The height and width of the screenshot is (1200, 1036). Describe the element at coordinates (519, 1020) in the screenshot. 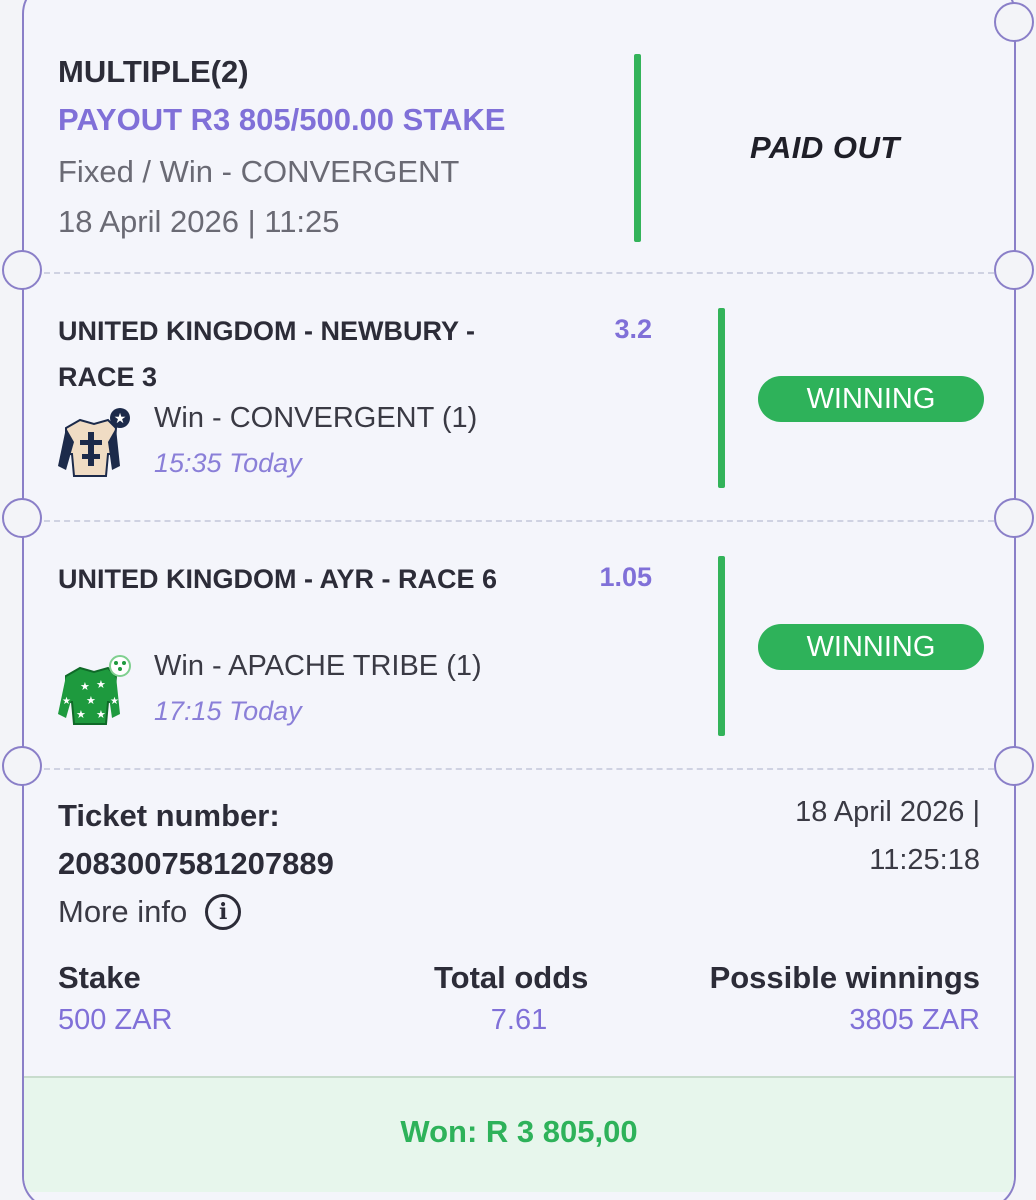

I see `total-odds-value: 7.61` at that location.